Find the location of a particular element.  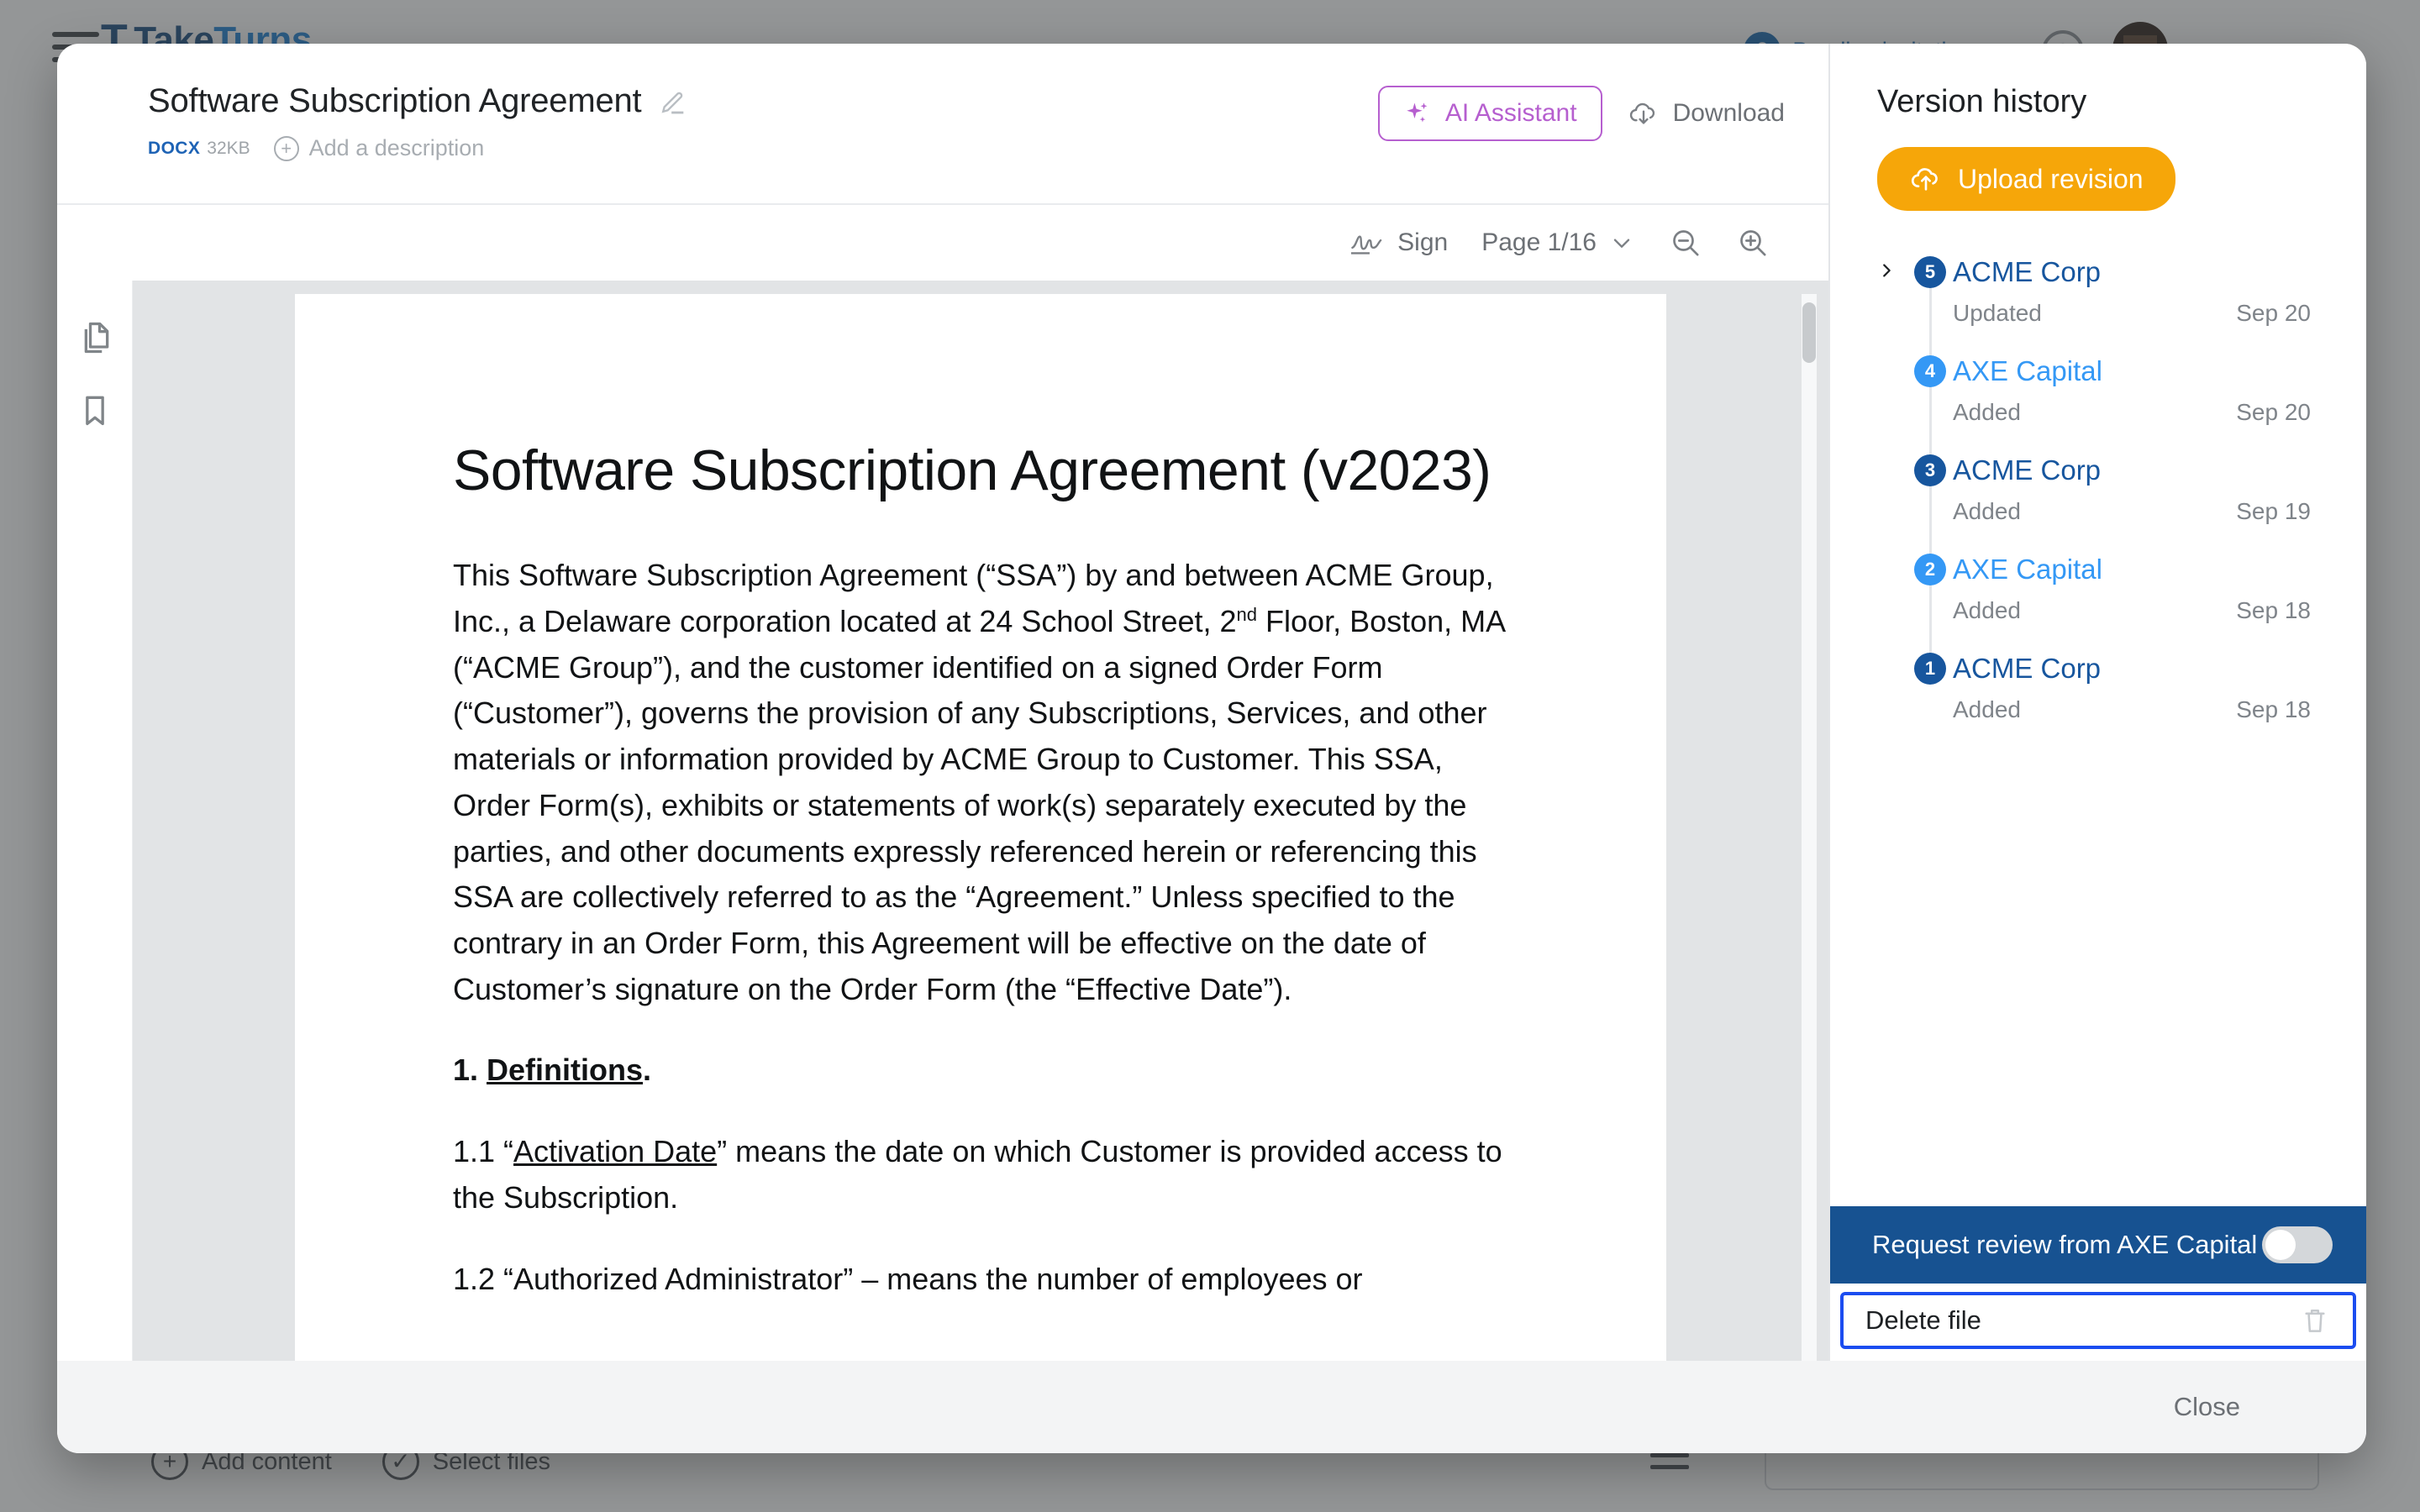

zoom-out-button is located at coordinates (1685, 243).